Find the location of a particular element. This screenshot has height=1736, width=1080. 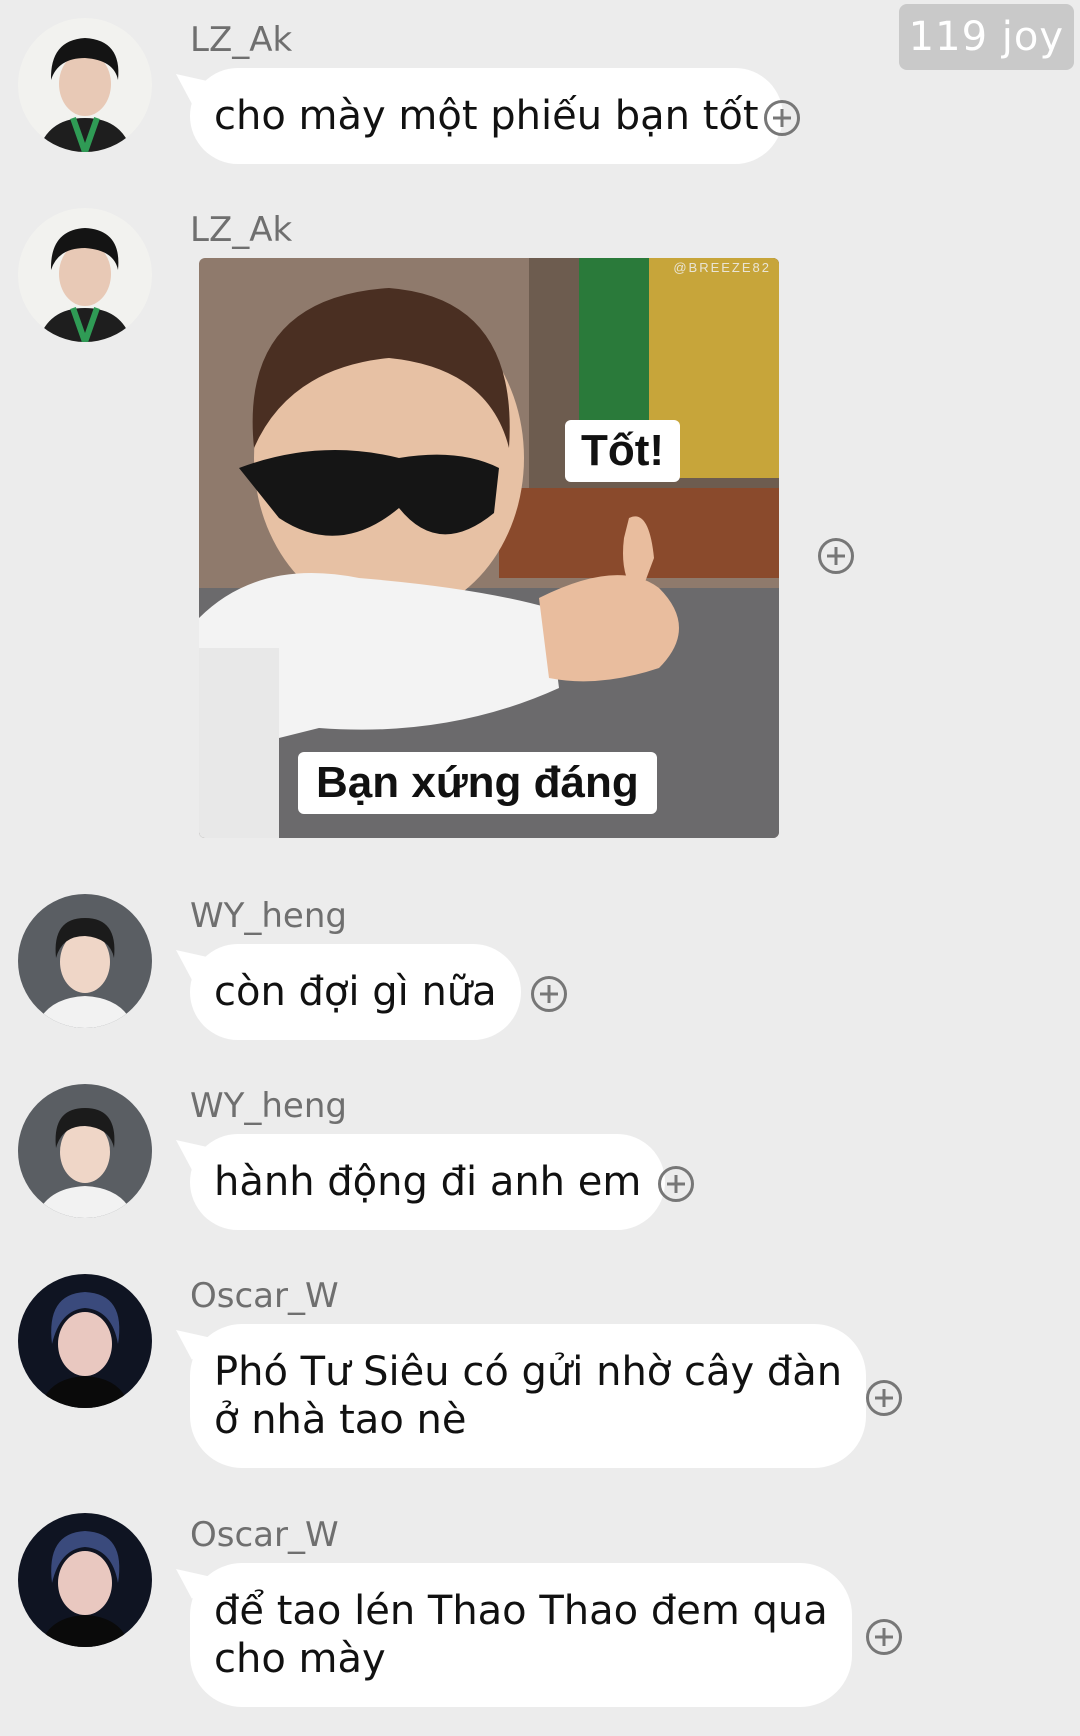

sticker-caption-top: Tốt! is located at coordinates (623, 451).